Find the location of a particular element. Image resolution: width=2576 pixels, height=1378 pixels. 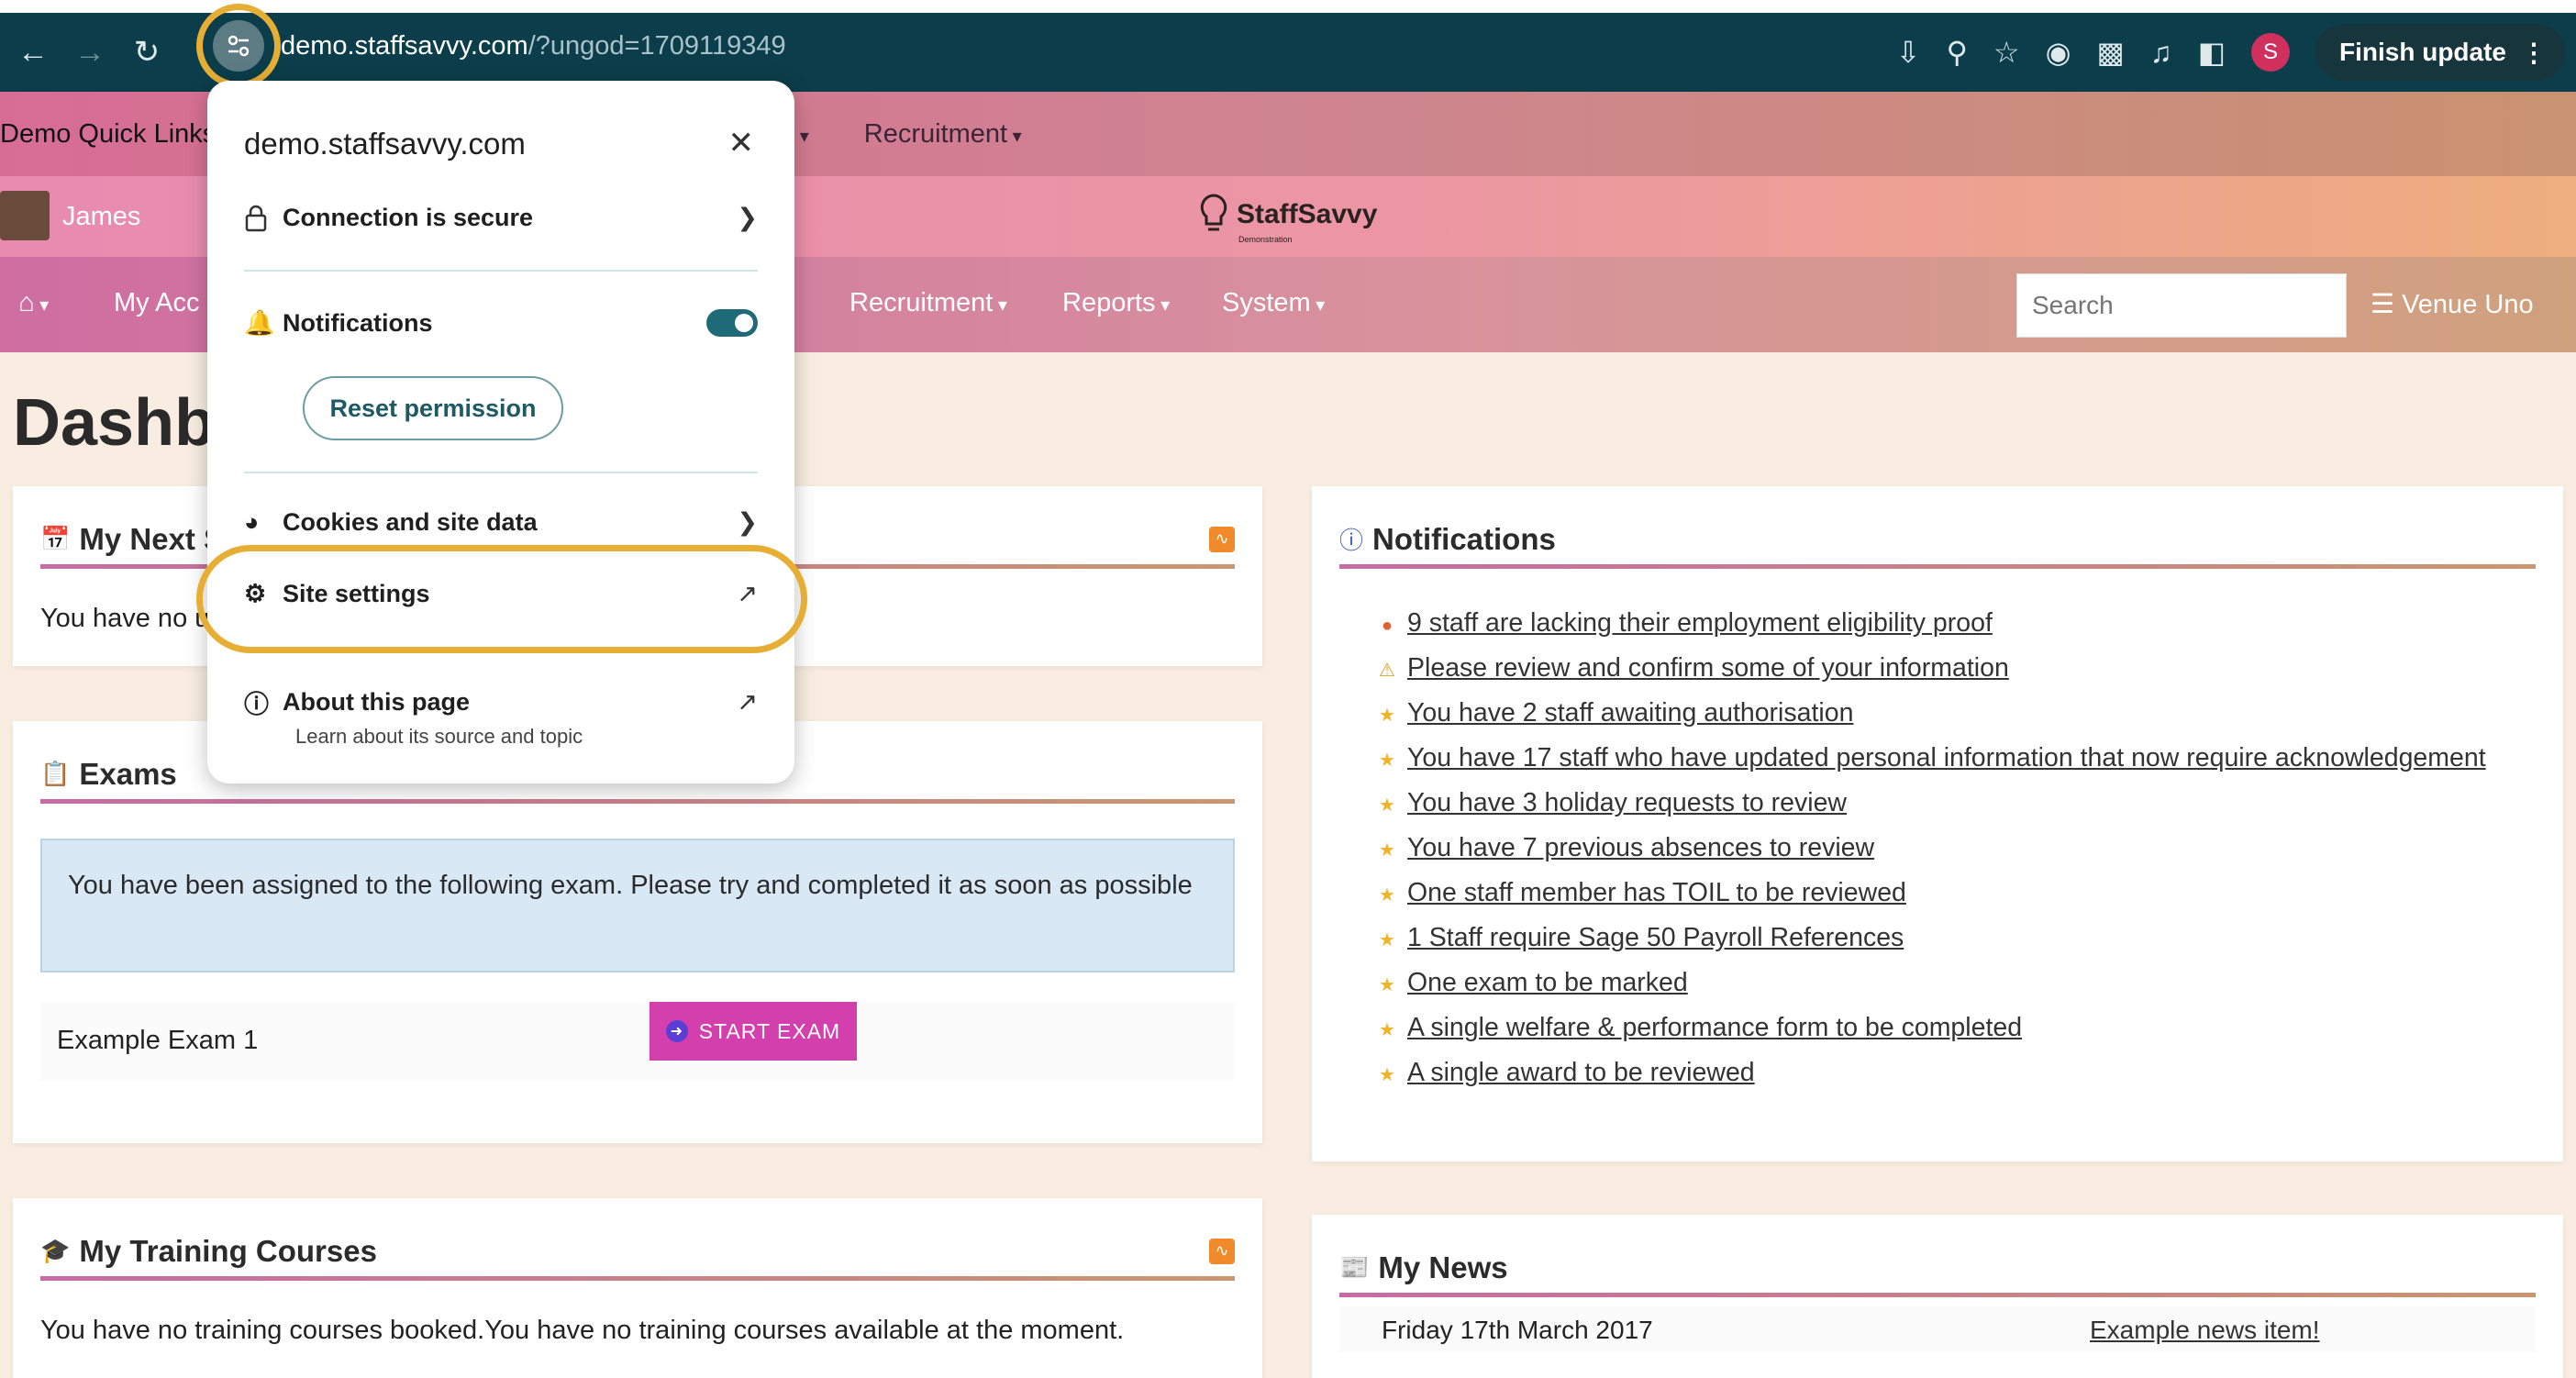

address-bar: demo.staffsavvy.com/?ungod=1709119349 is located at coordinates (533, 46).